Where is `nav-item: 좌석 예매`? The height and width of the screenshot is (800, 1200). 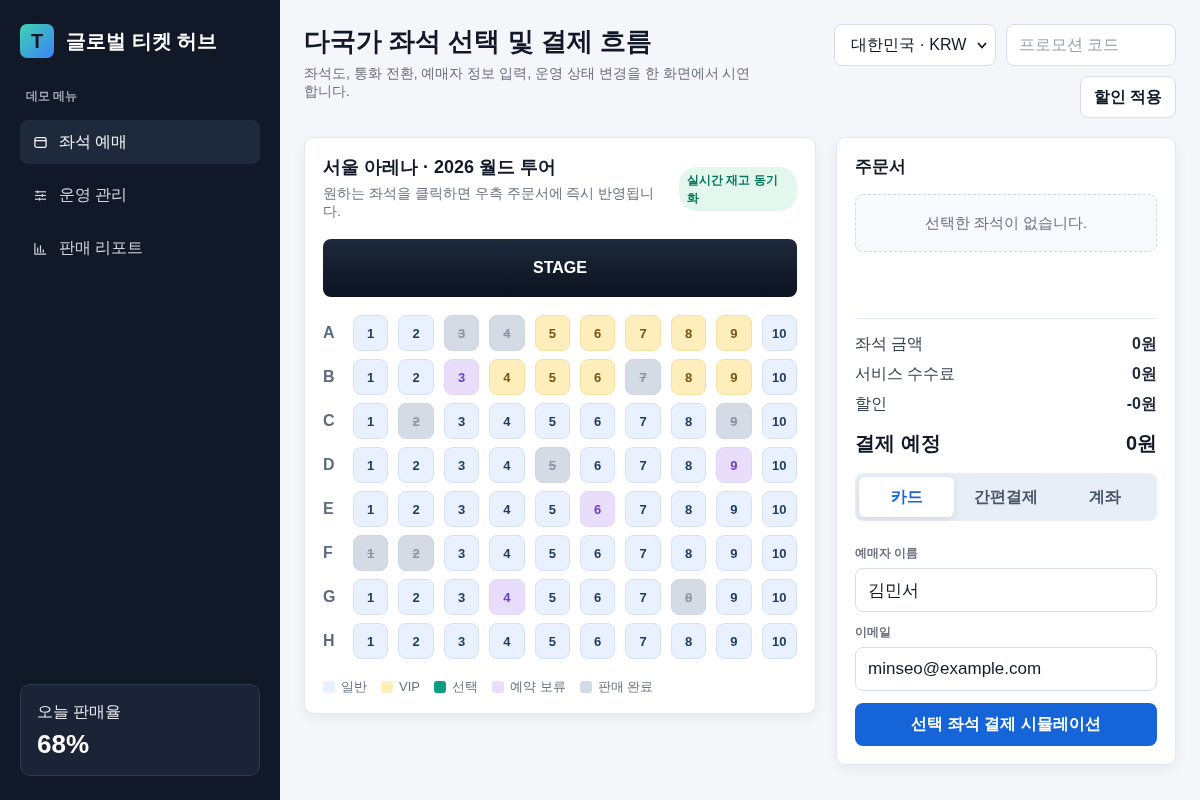 nav-item: 좌석 예매 is located at coordinates (140, 142).